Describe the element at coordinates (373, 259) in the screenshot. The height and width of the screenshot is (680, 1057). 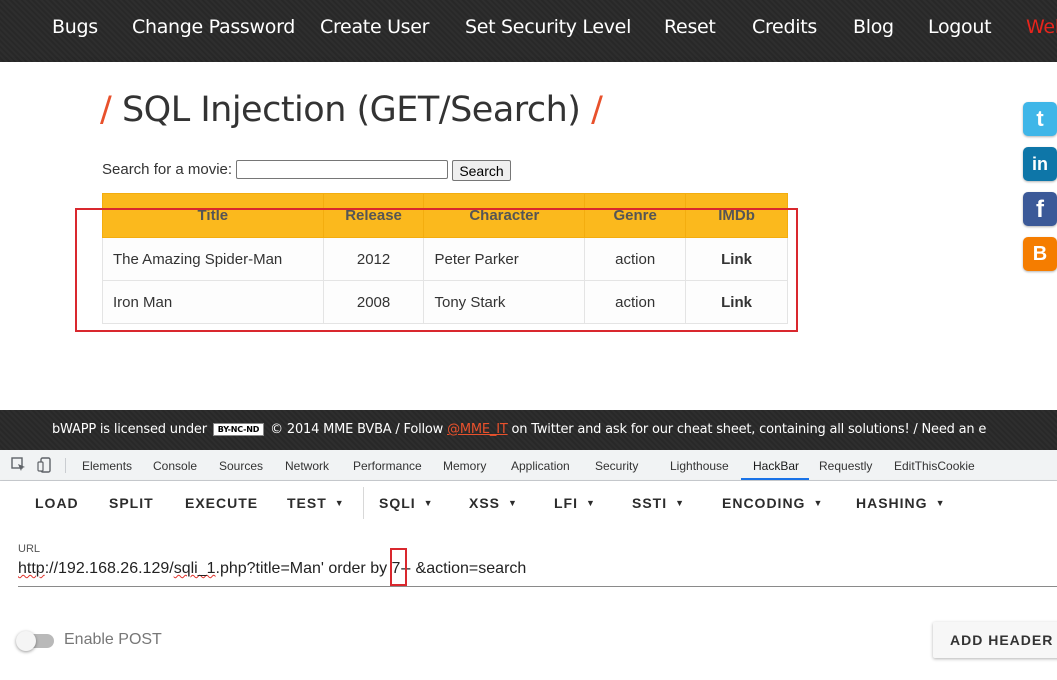
I see `cell-release: 2012` at that location.